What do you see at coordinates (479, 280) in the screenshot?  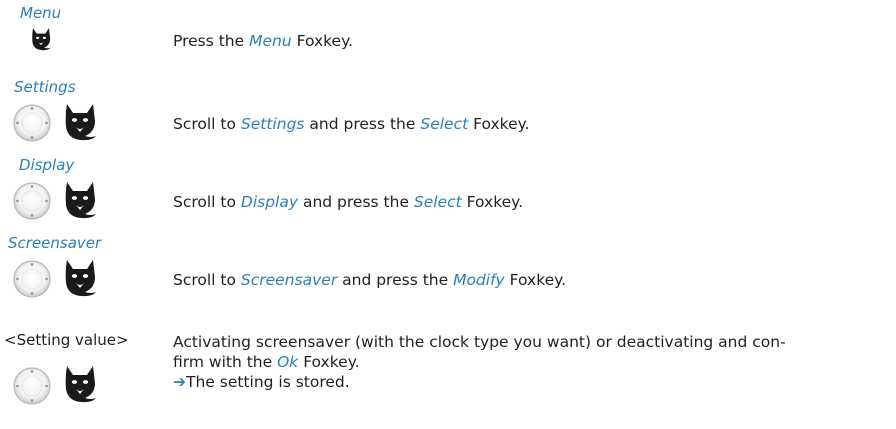 I see `step-foxkey-name: Modify` at bounding box center [479, 280].